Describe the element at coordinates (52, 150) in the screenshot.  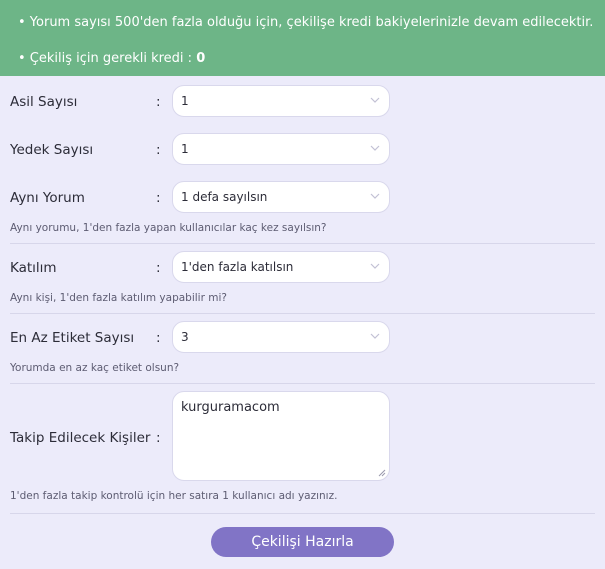
I see `label-yedek: Yedek Sayısı` at that location.